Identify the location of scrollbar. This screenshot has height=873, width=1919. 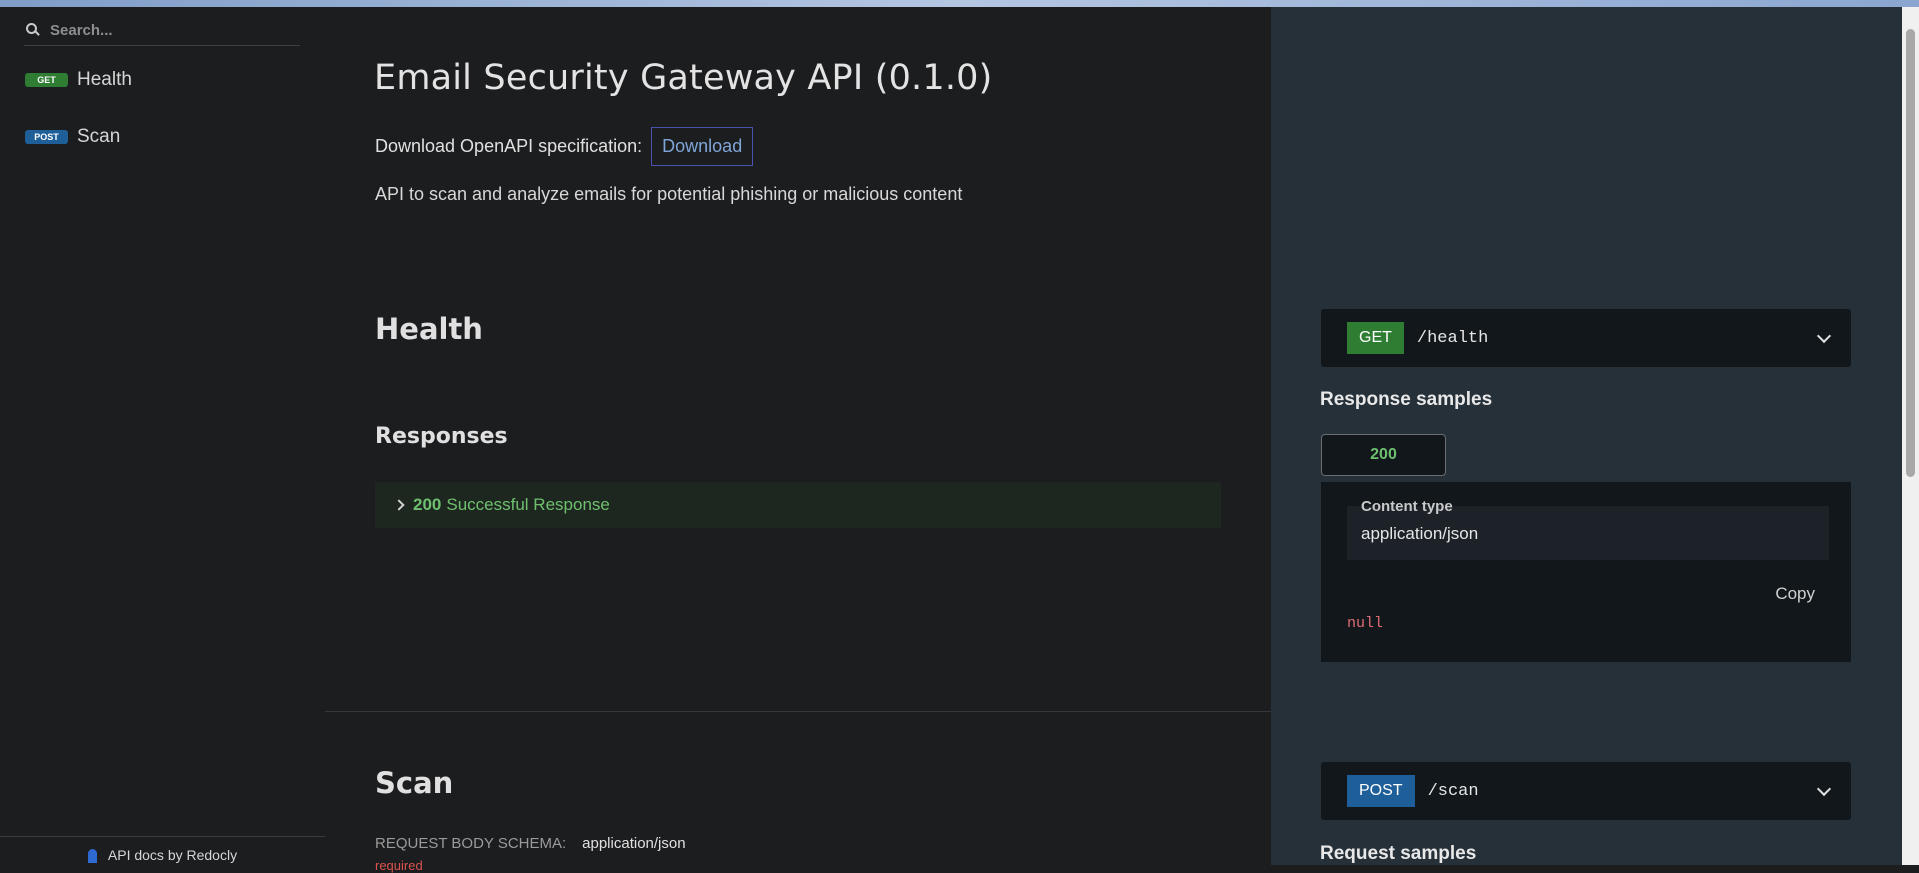
(1910, 436).